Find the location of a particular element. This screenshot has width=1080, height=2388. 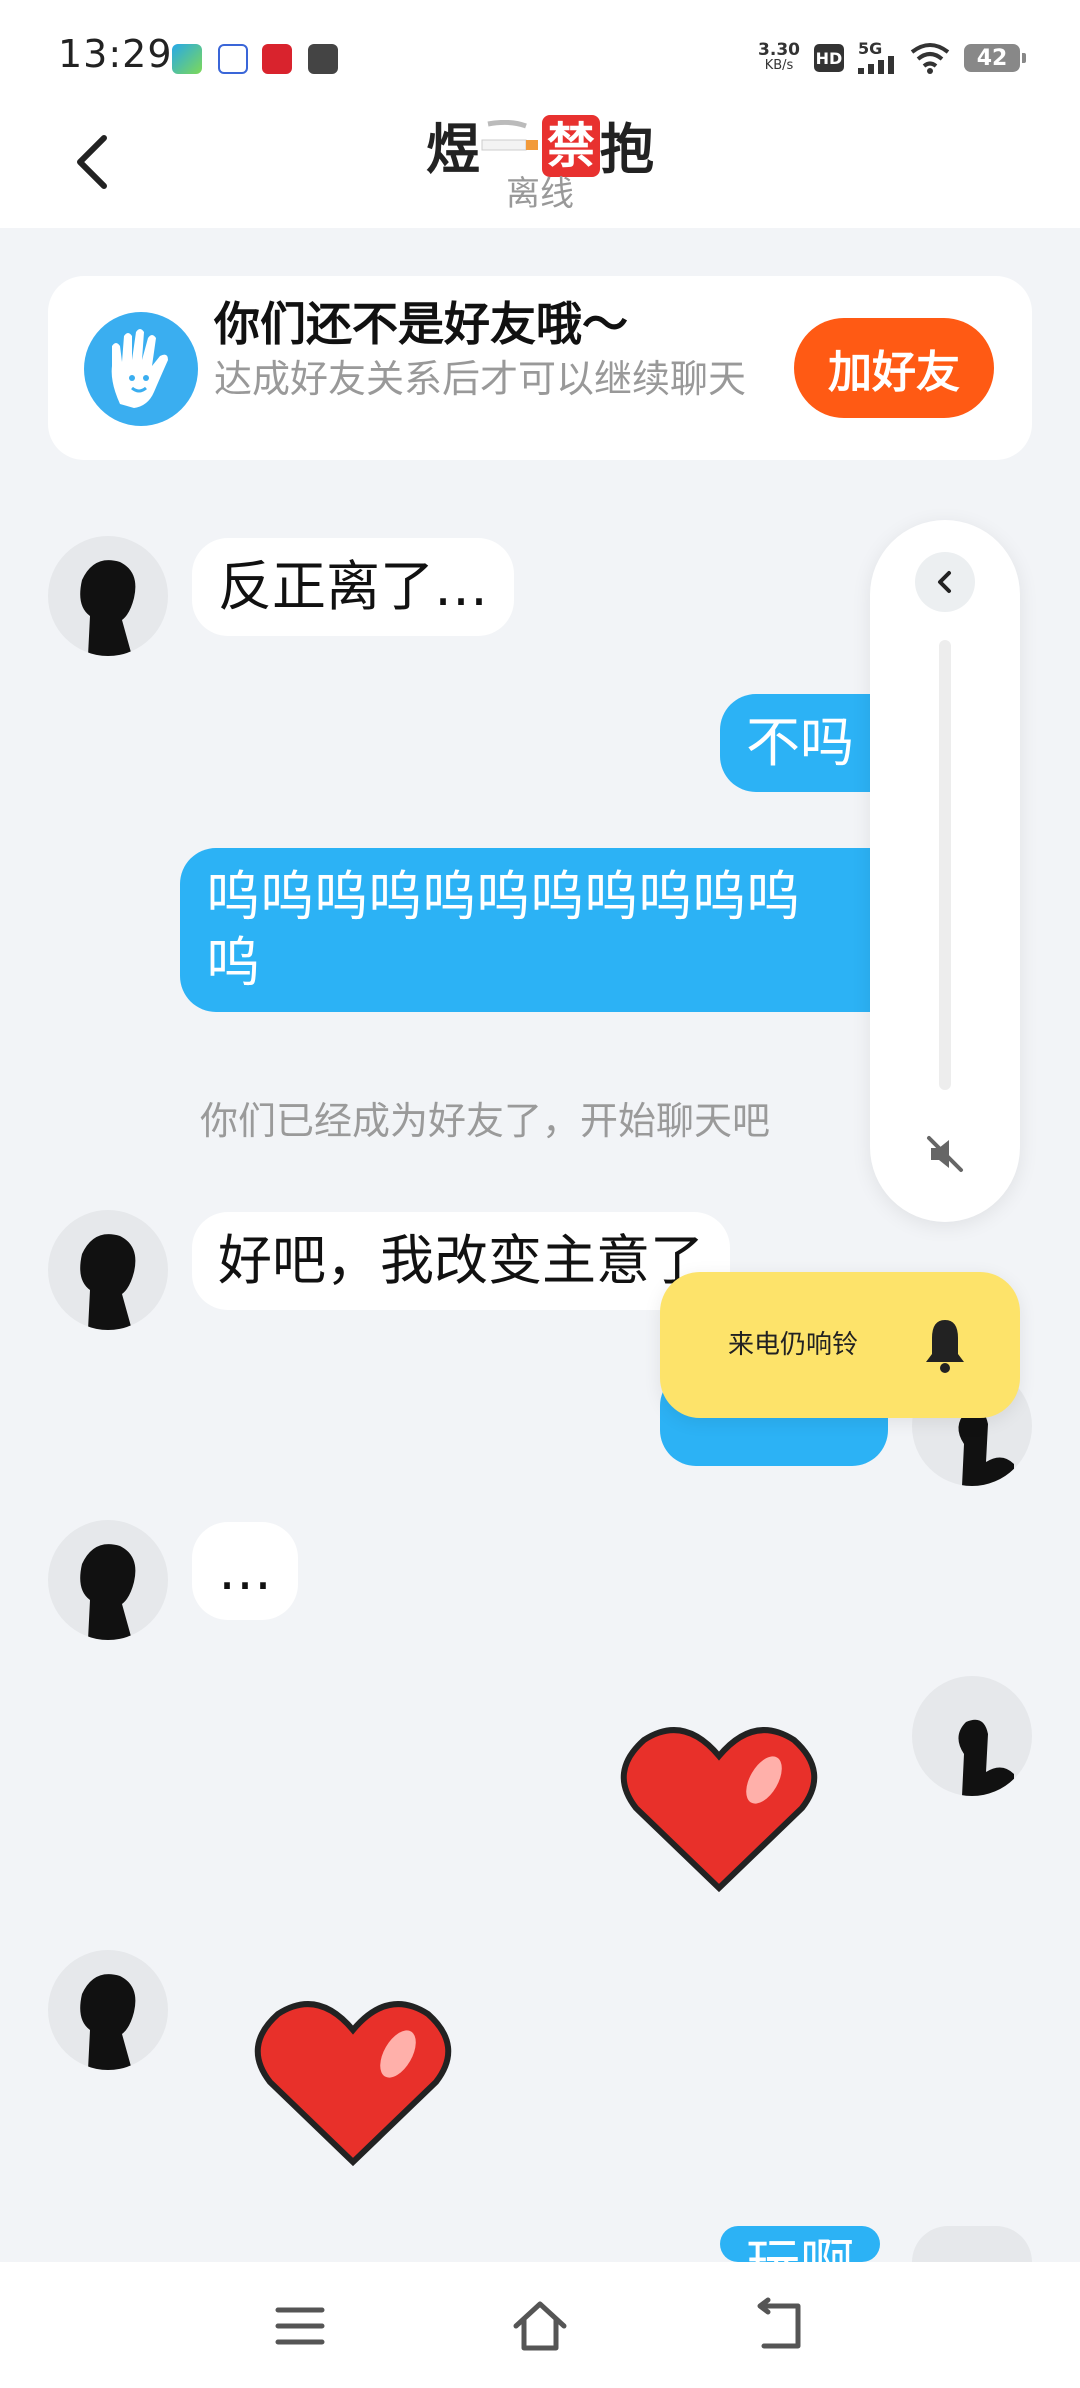

volume-slider is located at coordinates (945, 865).